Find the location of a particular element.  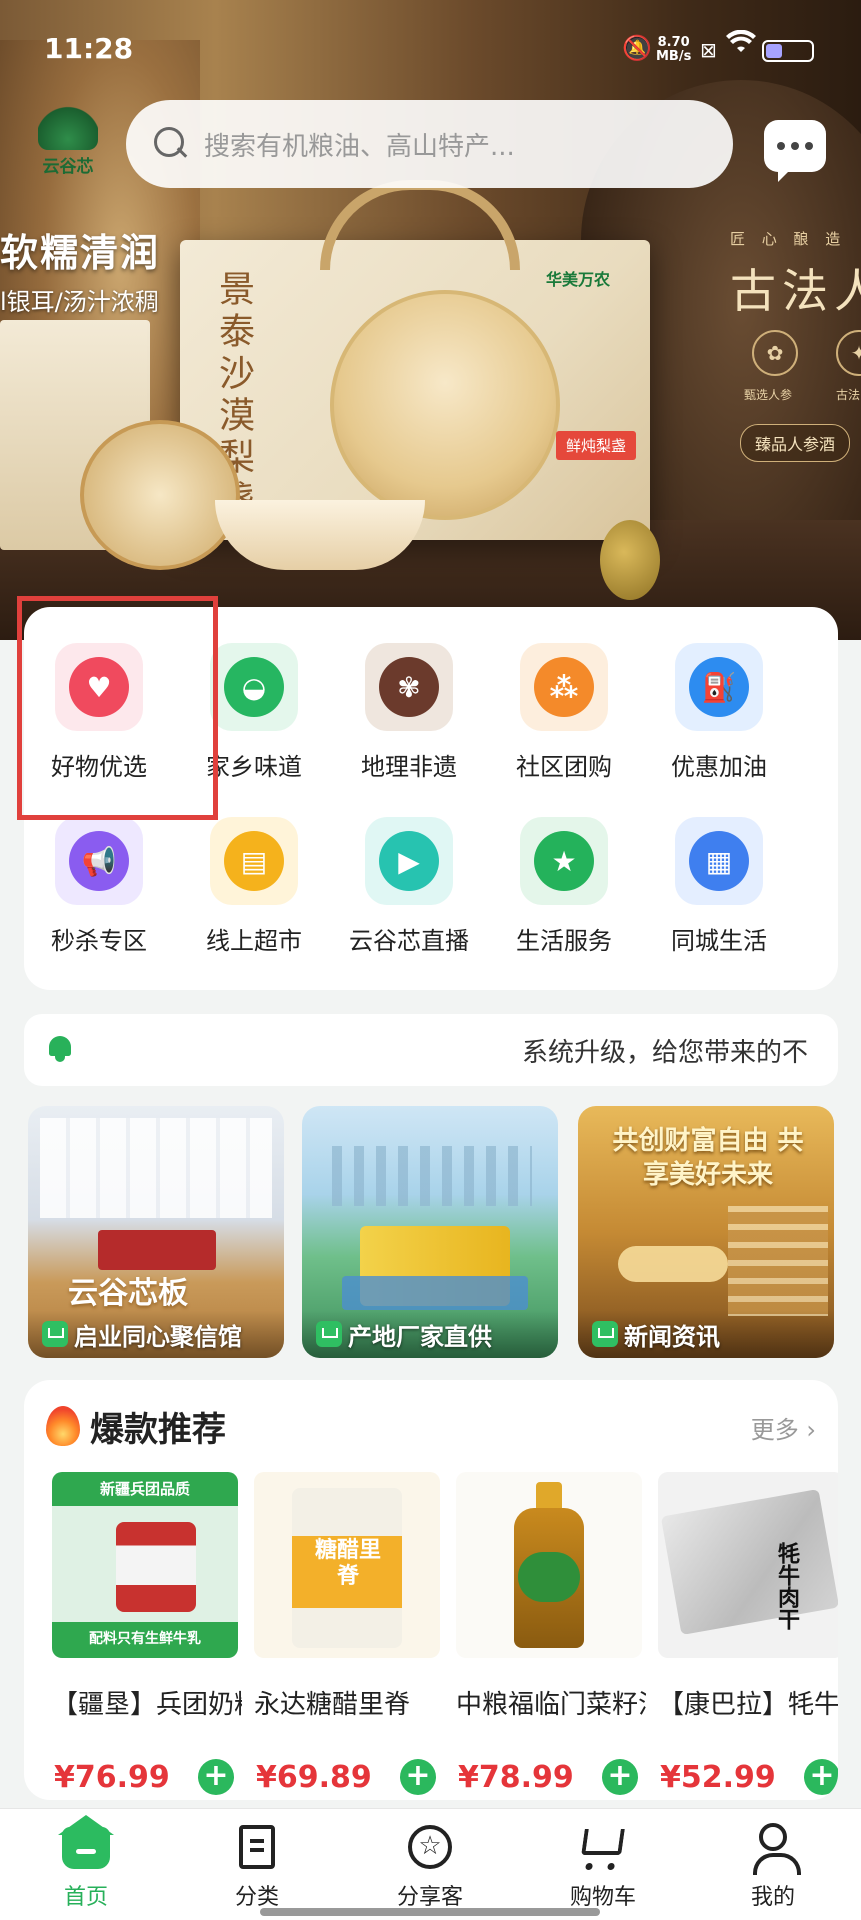

live-video-glyph: ▶ is located at coordinates (409, 861).